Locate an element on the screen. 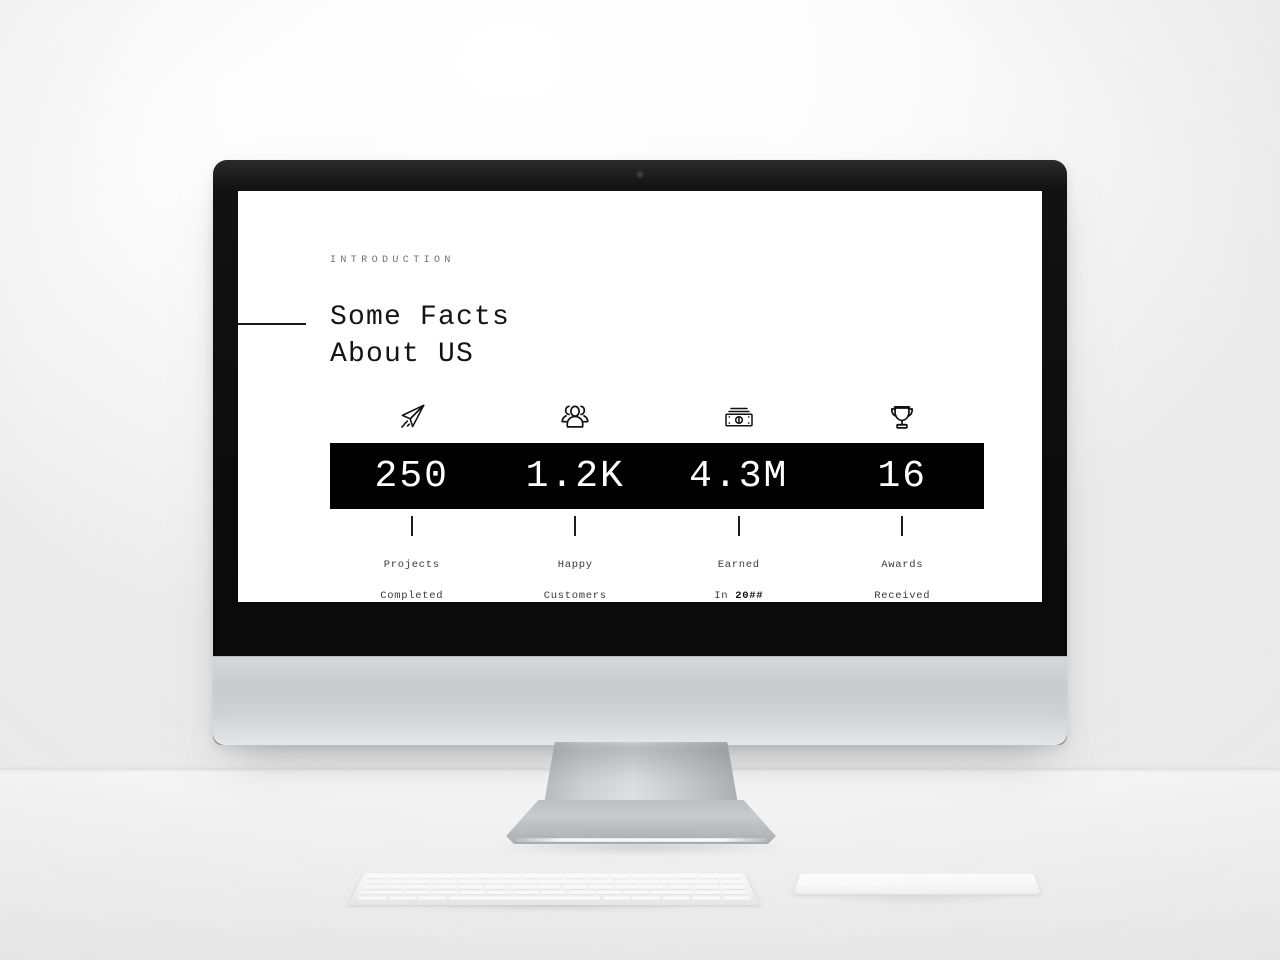 This screenshot has width=1280, height=960. stat-label: Earned In 20## is located at coordinates (739, 572).